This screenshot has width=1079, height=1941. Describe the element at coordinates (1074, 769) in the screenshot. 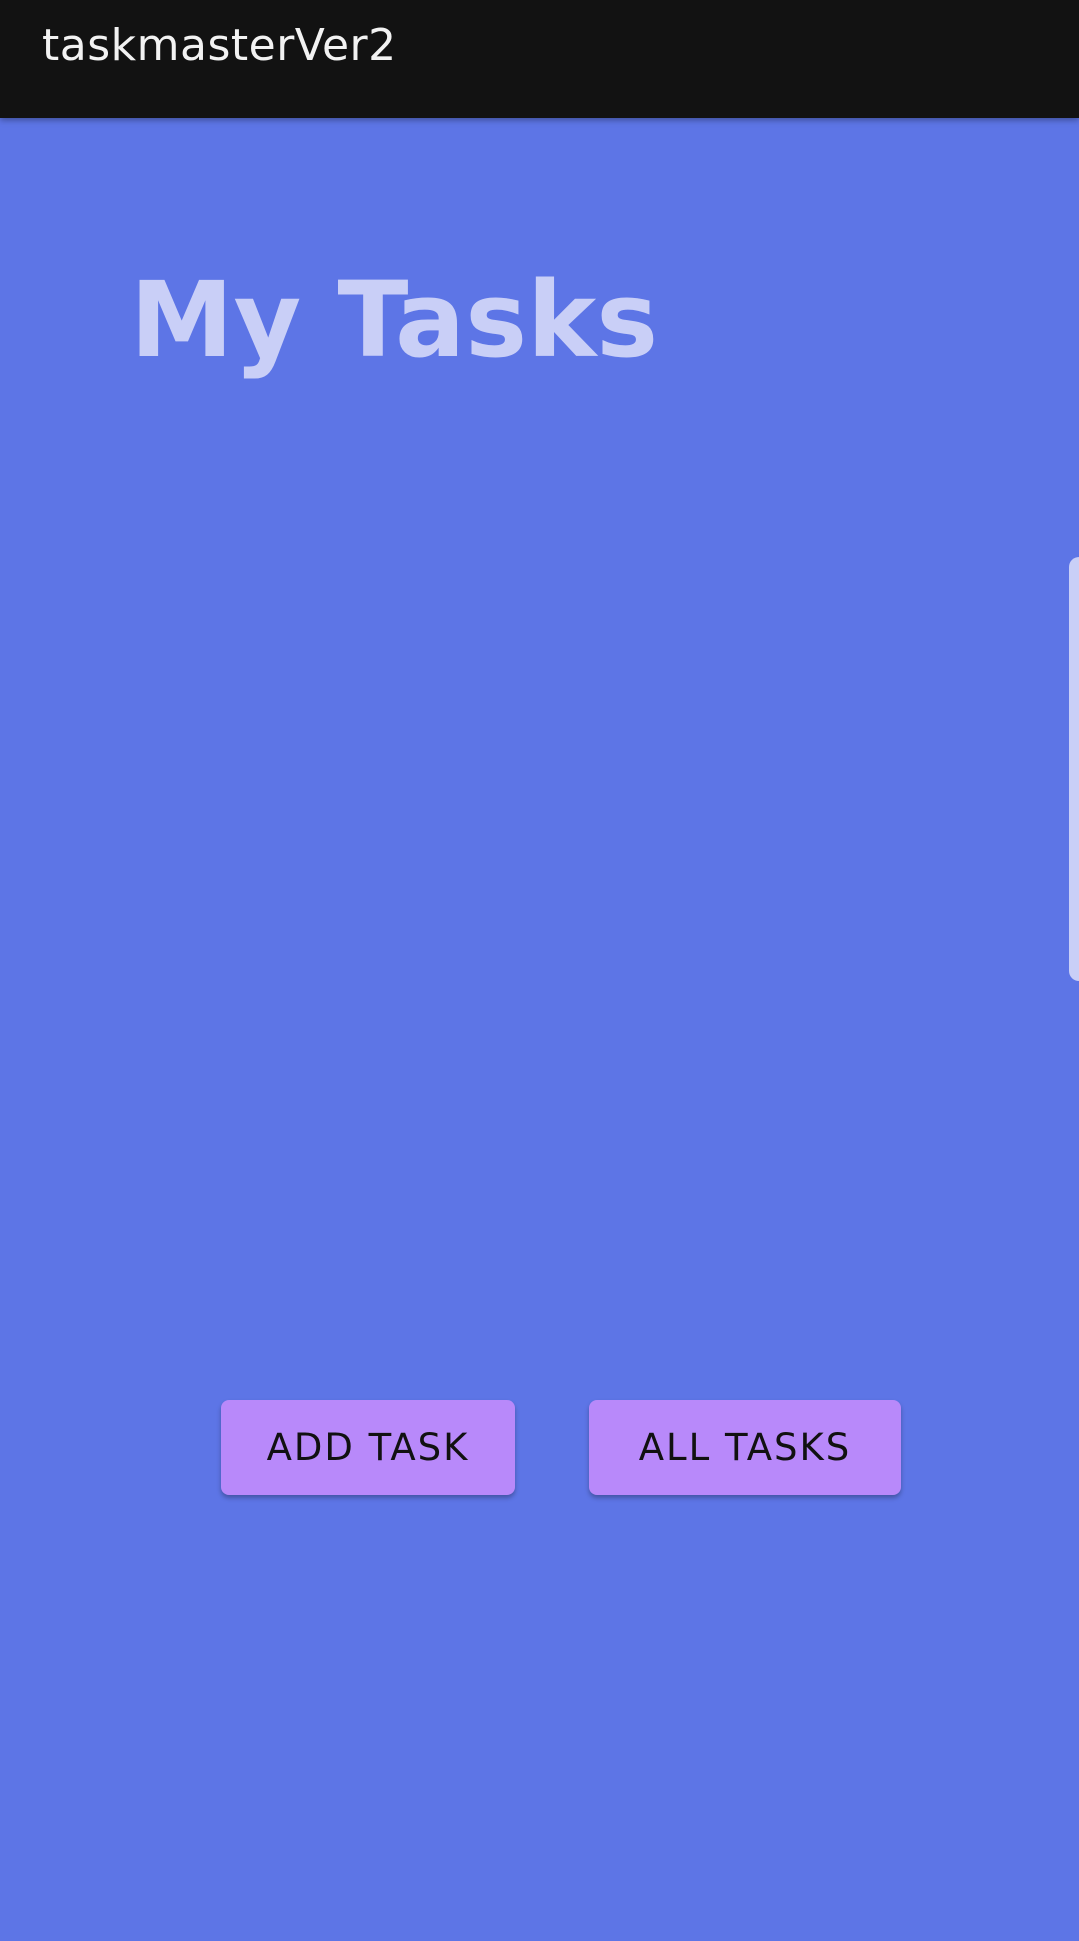

I see `edge-panel-handle` at that location.